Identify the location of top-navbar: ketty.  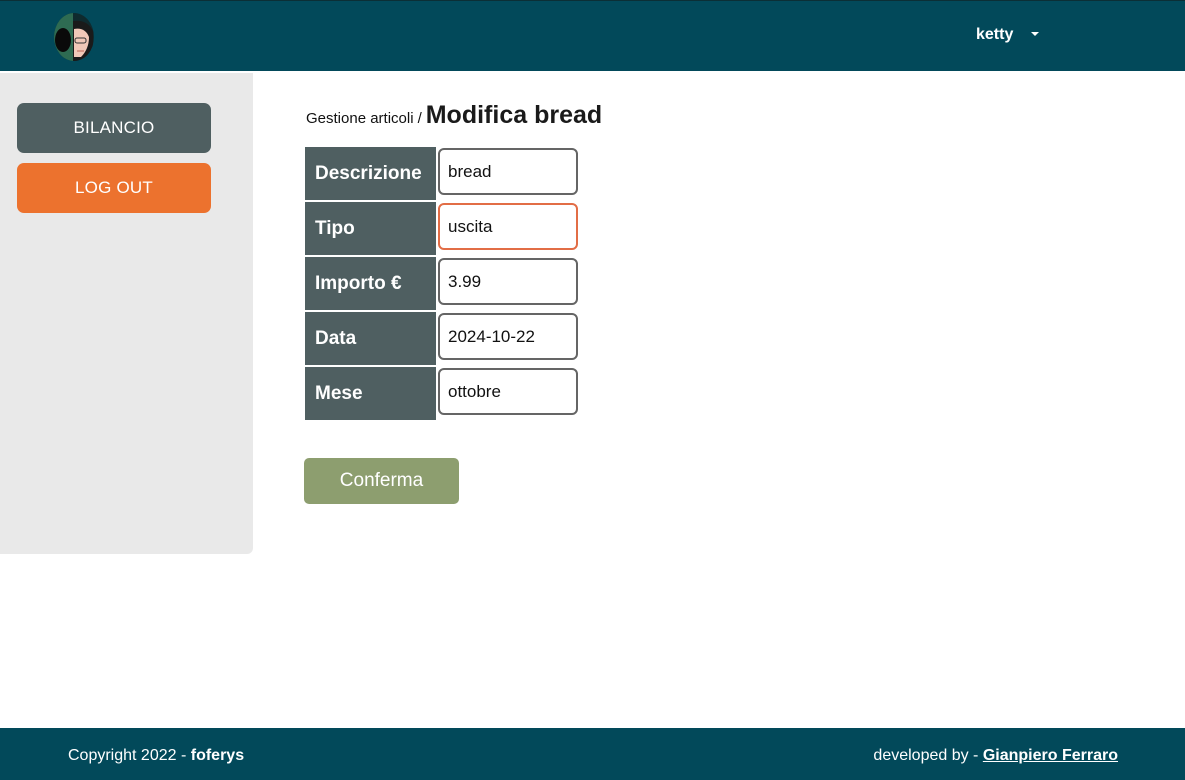
(592, 35).